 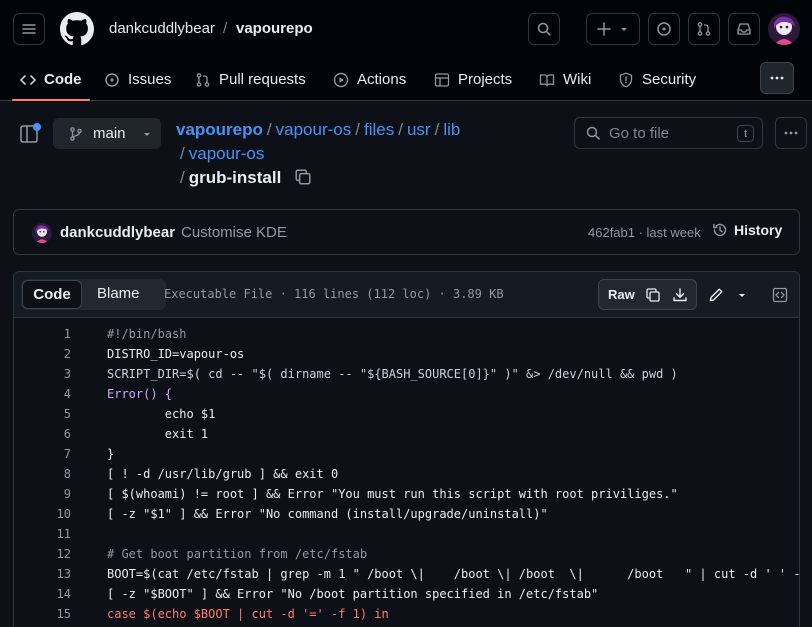 What do you see at coordinates (758, 230) in the screenshot?
I see `history-label: History` at bounding box center [758, 230].